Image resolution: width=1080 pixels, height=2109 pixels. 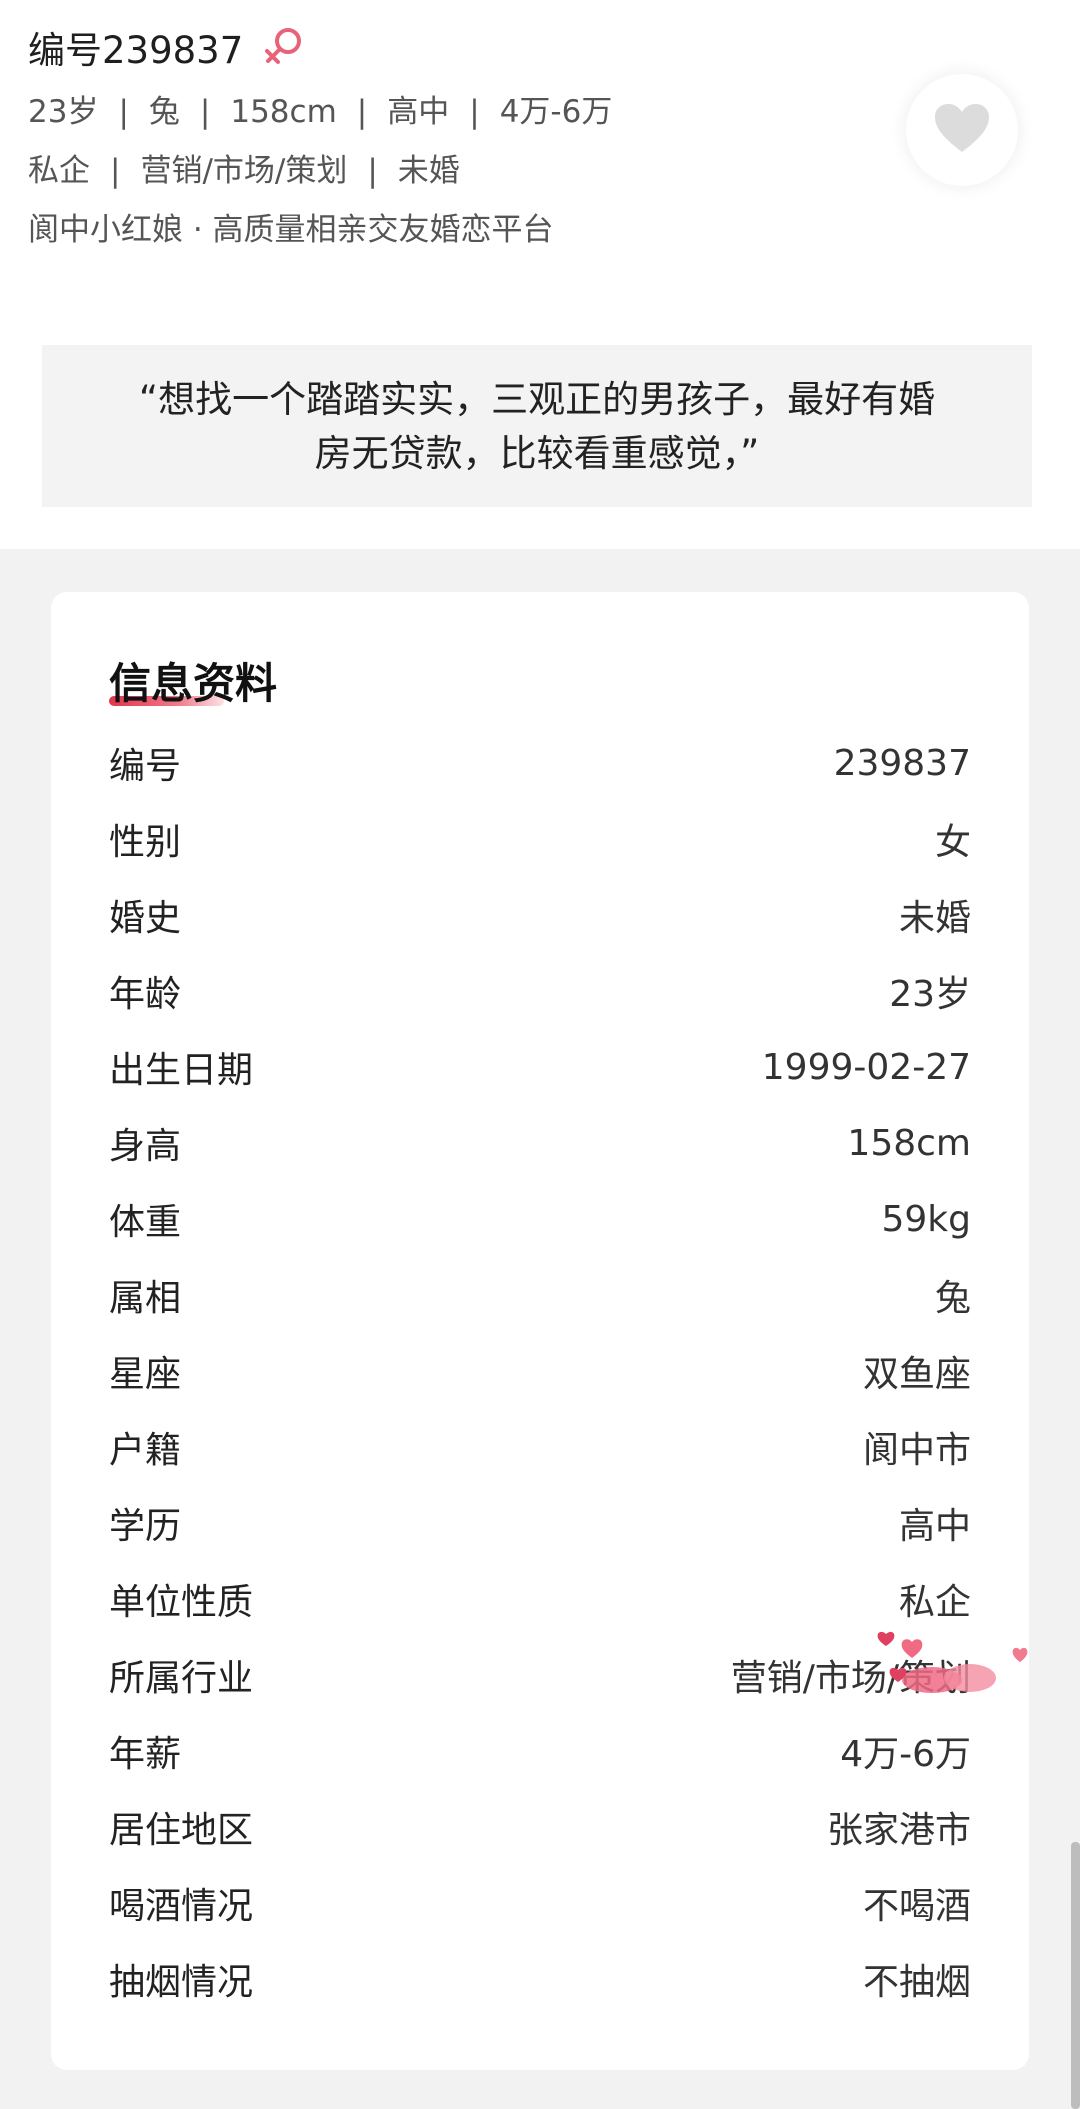 I want to click on info-row-company-type: 单位性质 私企, so click(x=540, y=1599).